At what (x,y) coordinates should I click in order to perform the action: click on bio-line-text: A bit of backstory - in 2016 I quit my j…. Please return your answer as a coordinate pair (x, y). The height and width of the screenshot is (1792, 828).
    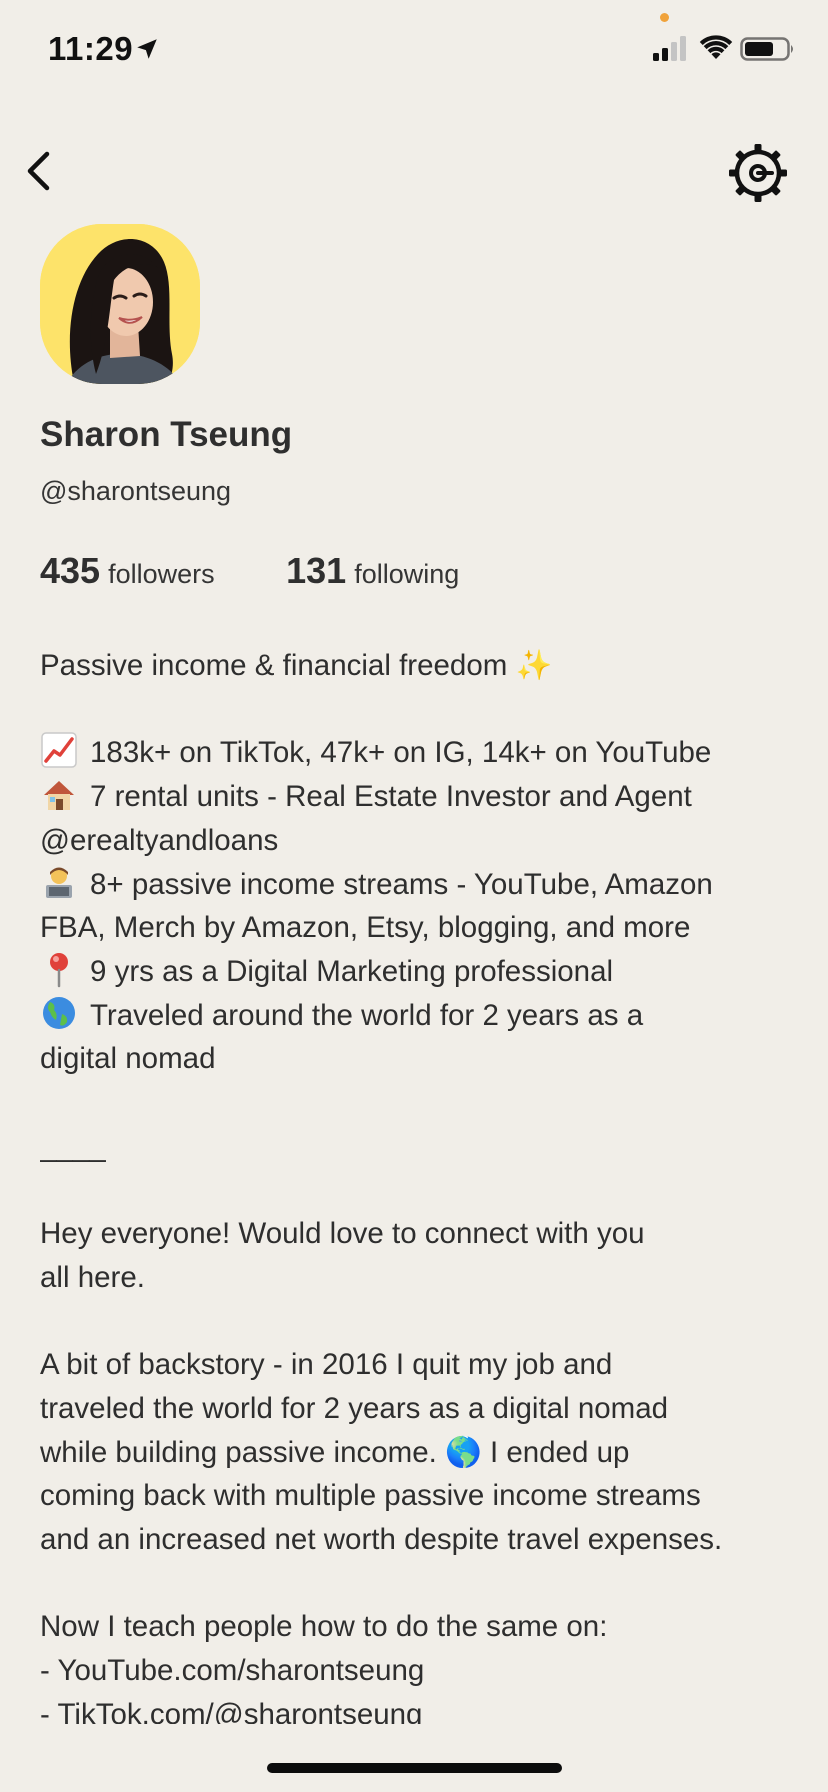
    Looking at the image, I should click on (326, 1365).